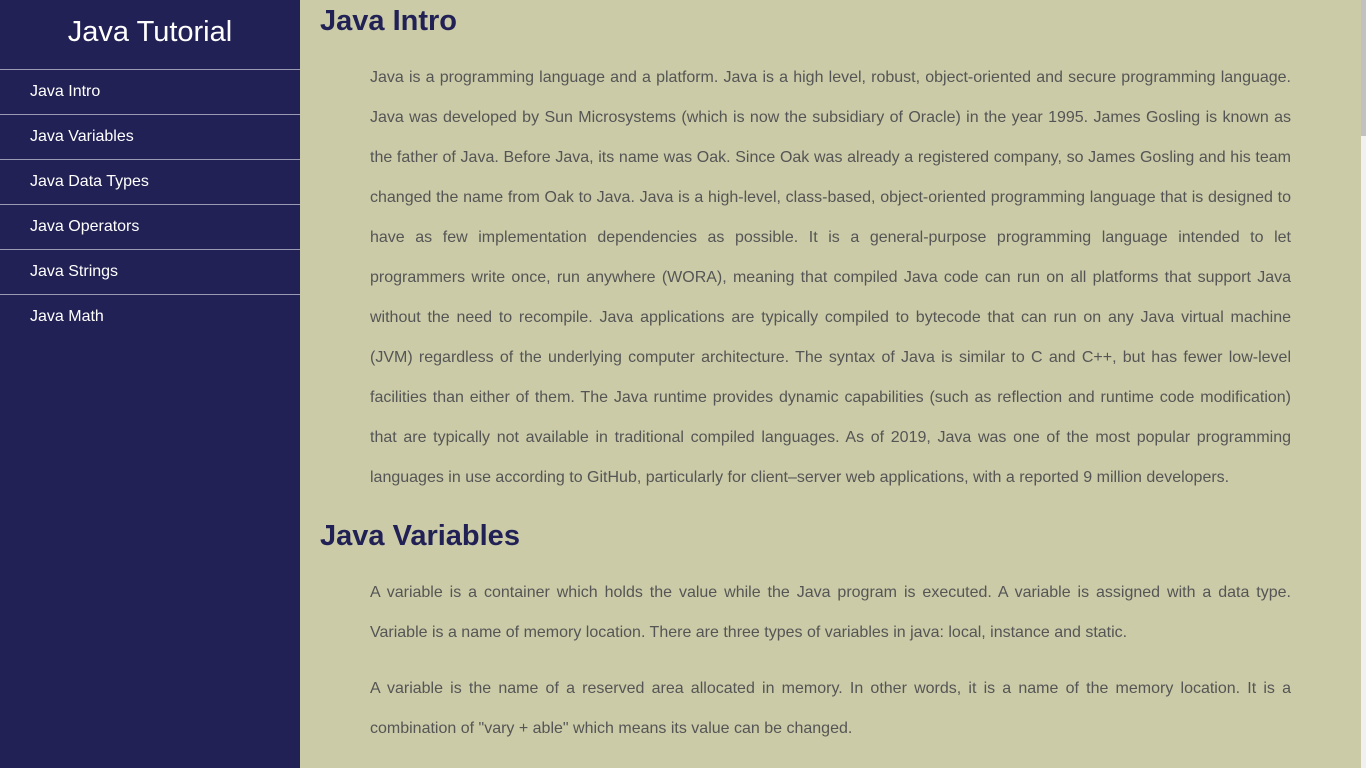  I want to click on sidebar-item-java-strings: Java Strings, so click(150, 272).